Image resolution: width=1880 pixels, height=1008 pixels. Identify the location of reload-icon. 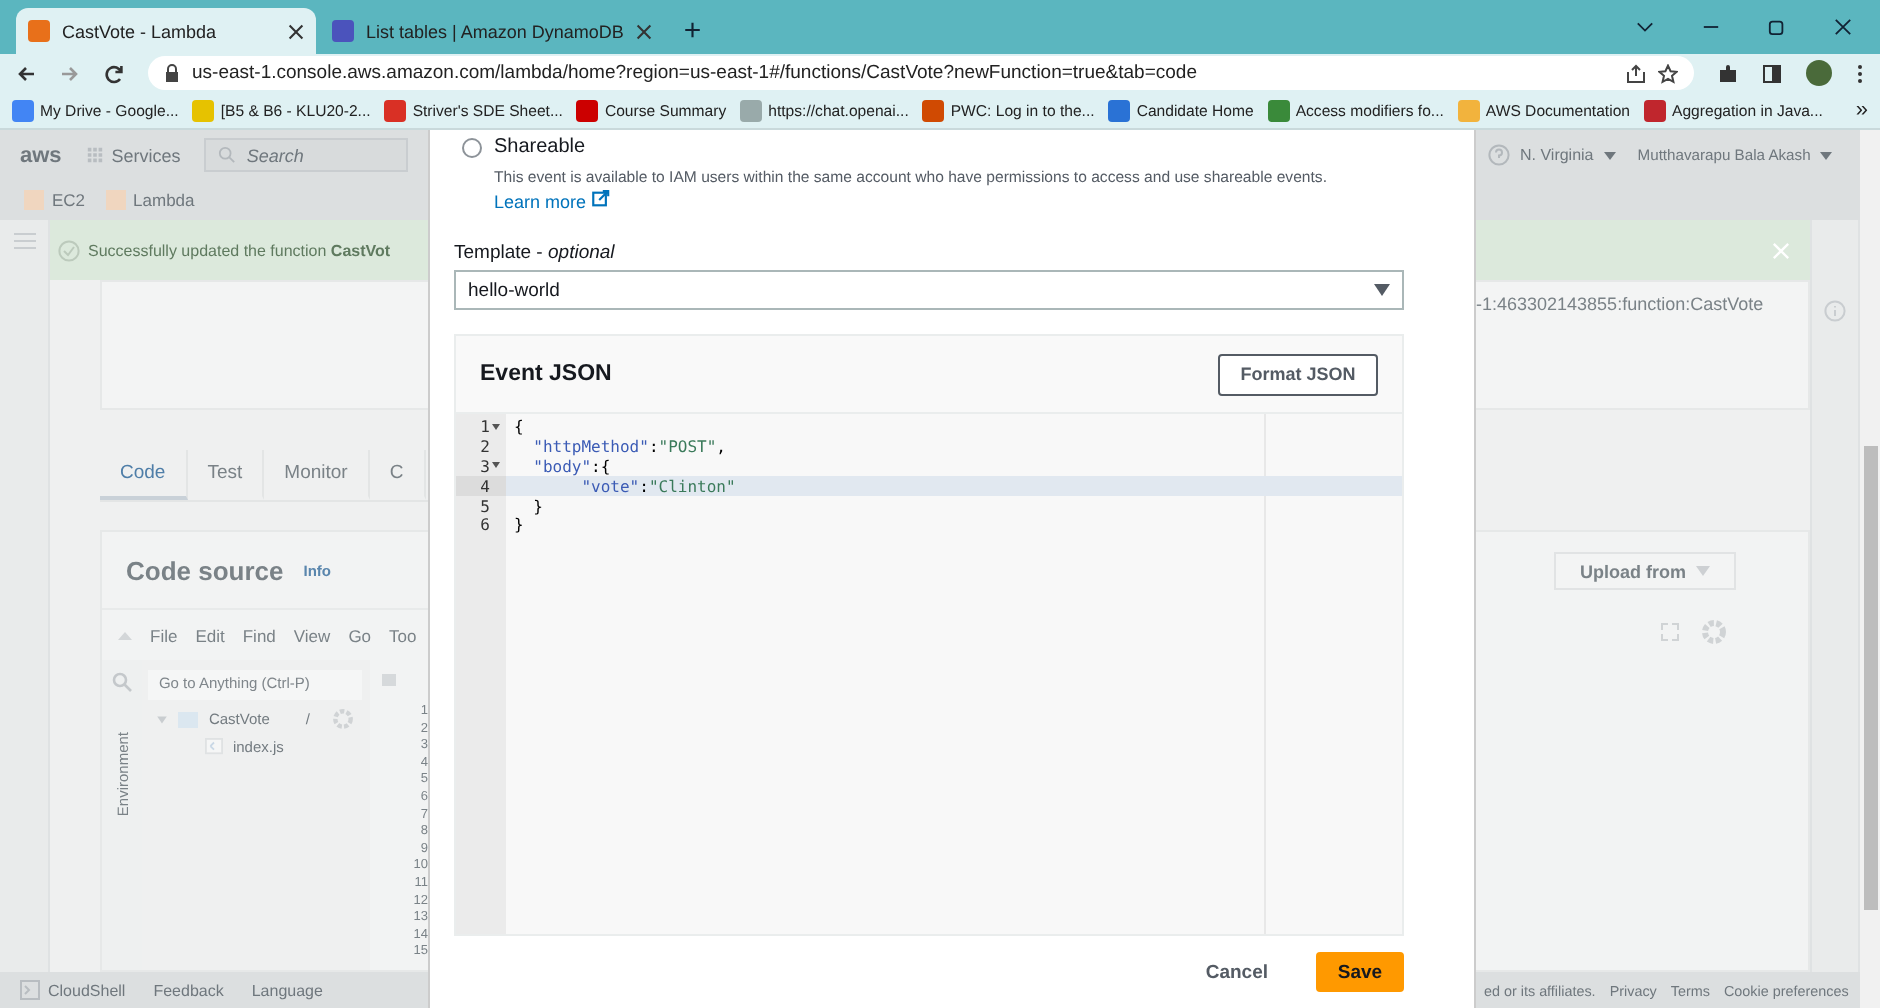
(114, 73).